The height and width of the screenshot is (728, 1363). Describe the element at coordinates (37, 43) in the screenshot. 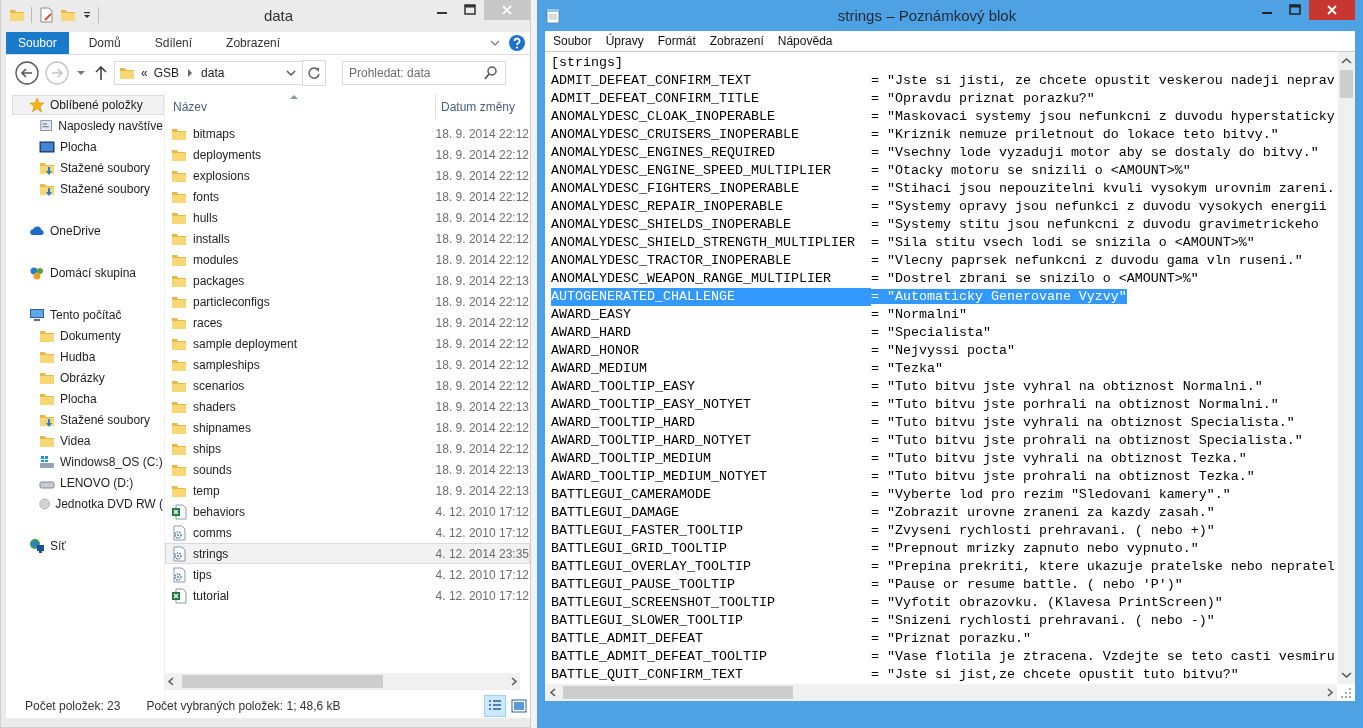

I see `file-menu-button: Soubor` at that location.